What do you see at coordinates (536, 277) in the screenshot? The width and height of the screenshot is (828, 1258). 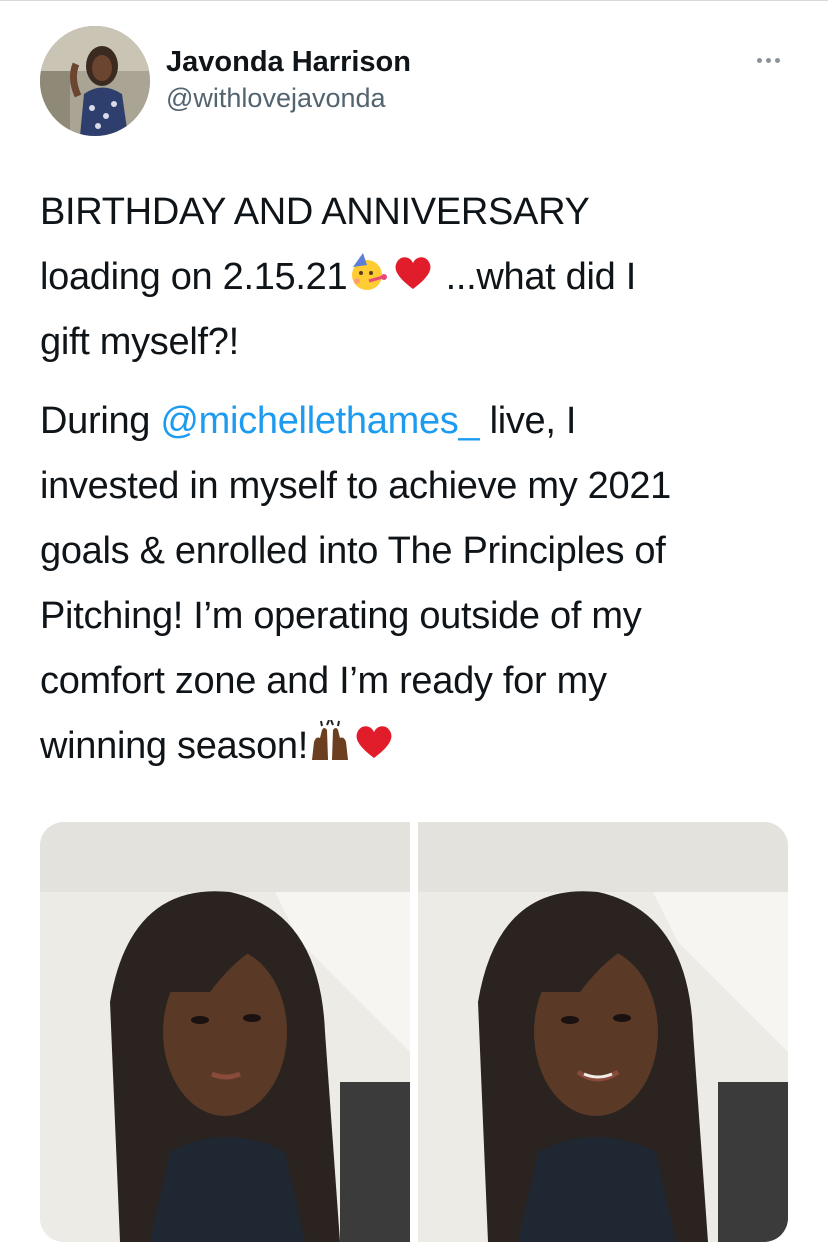 I see `tweet-line: ...what did I` at bounding box center [536, 277].